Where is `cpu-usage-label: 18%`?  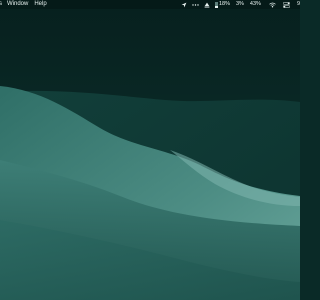 cpu-usage-label: 18% is located at coordinates (224, 4).